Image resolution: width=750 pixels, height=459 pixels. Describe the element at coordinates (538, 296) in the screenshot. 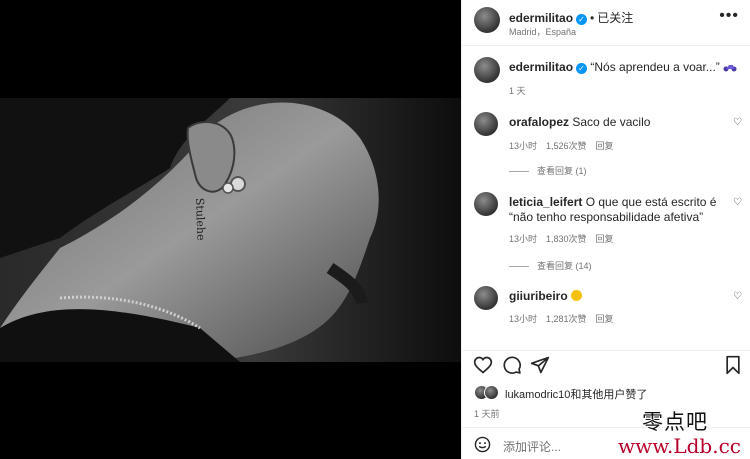

I see `comment-username: giiuribeiro` at that location.